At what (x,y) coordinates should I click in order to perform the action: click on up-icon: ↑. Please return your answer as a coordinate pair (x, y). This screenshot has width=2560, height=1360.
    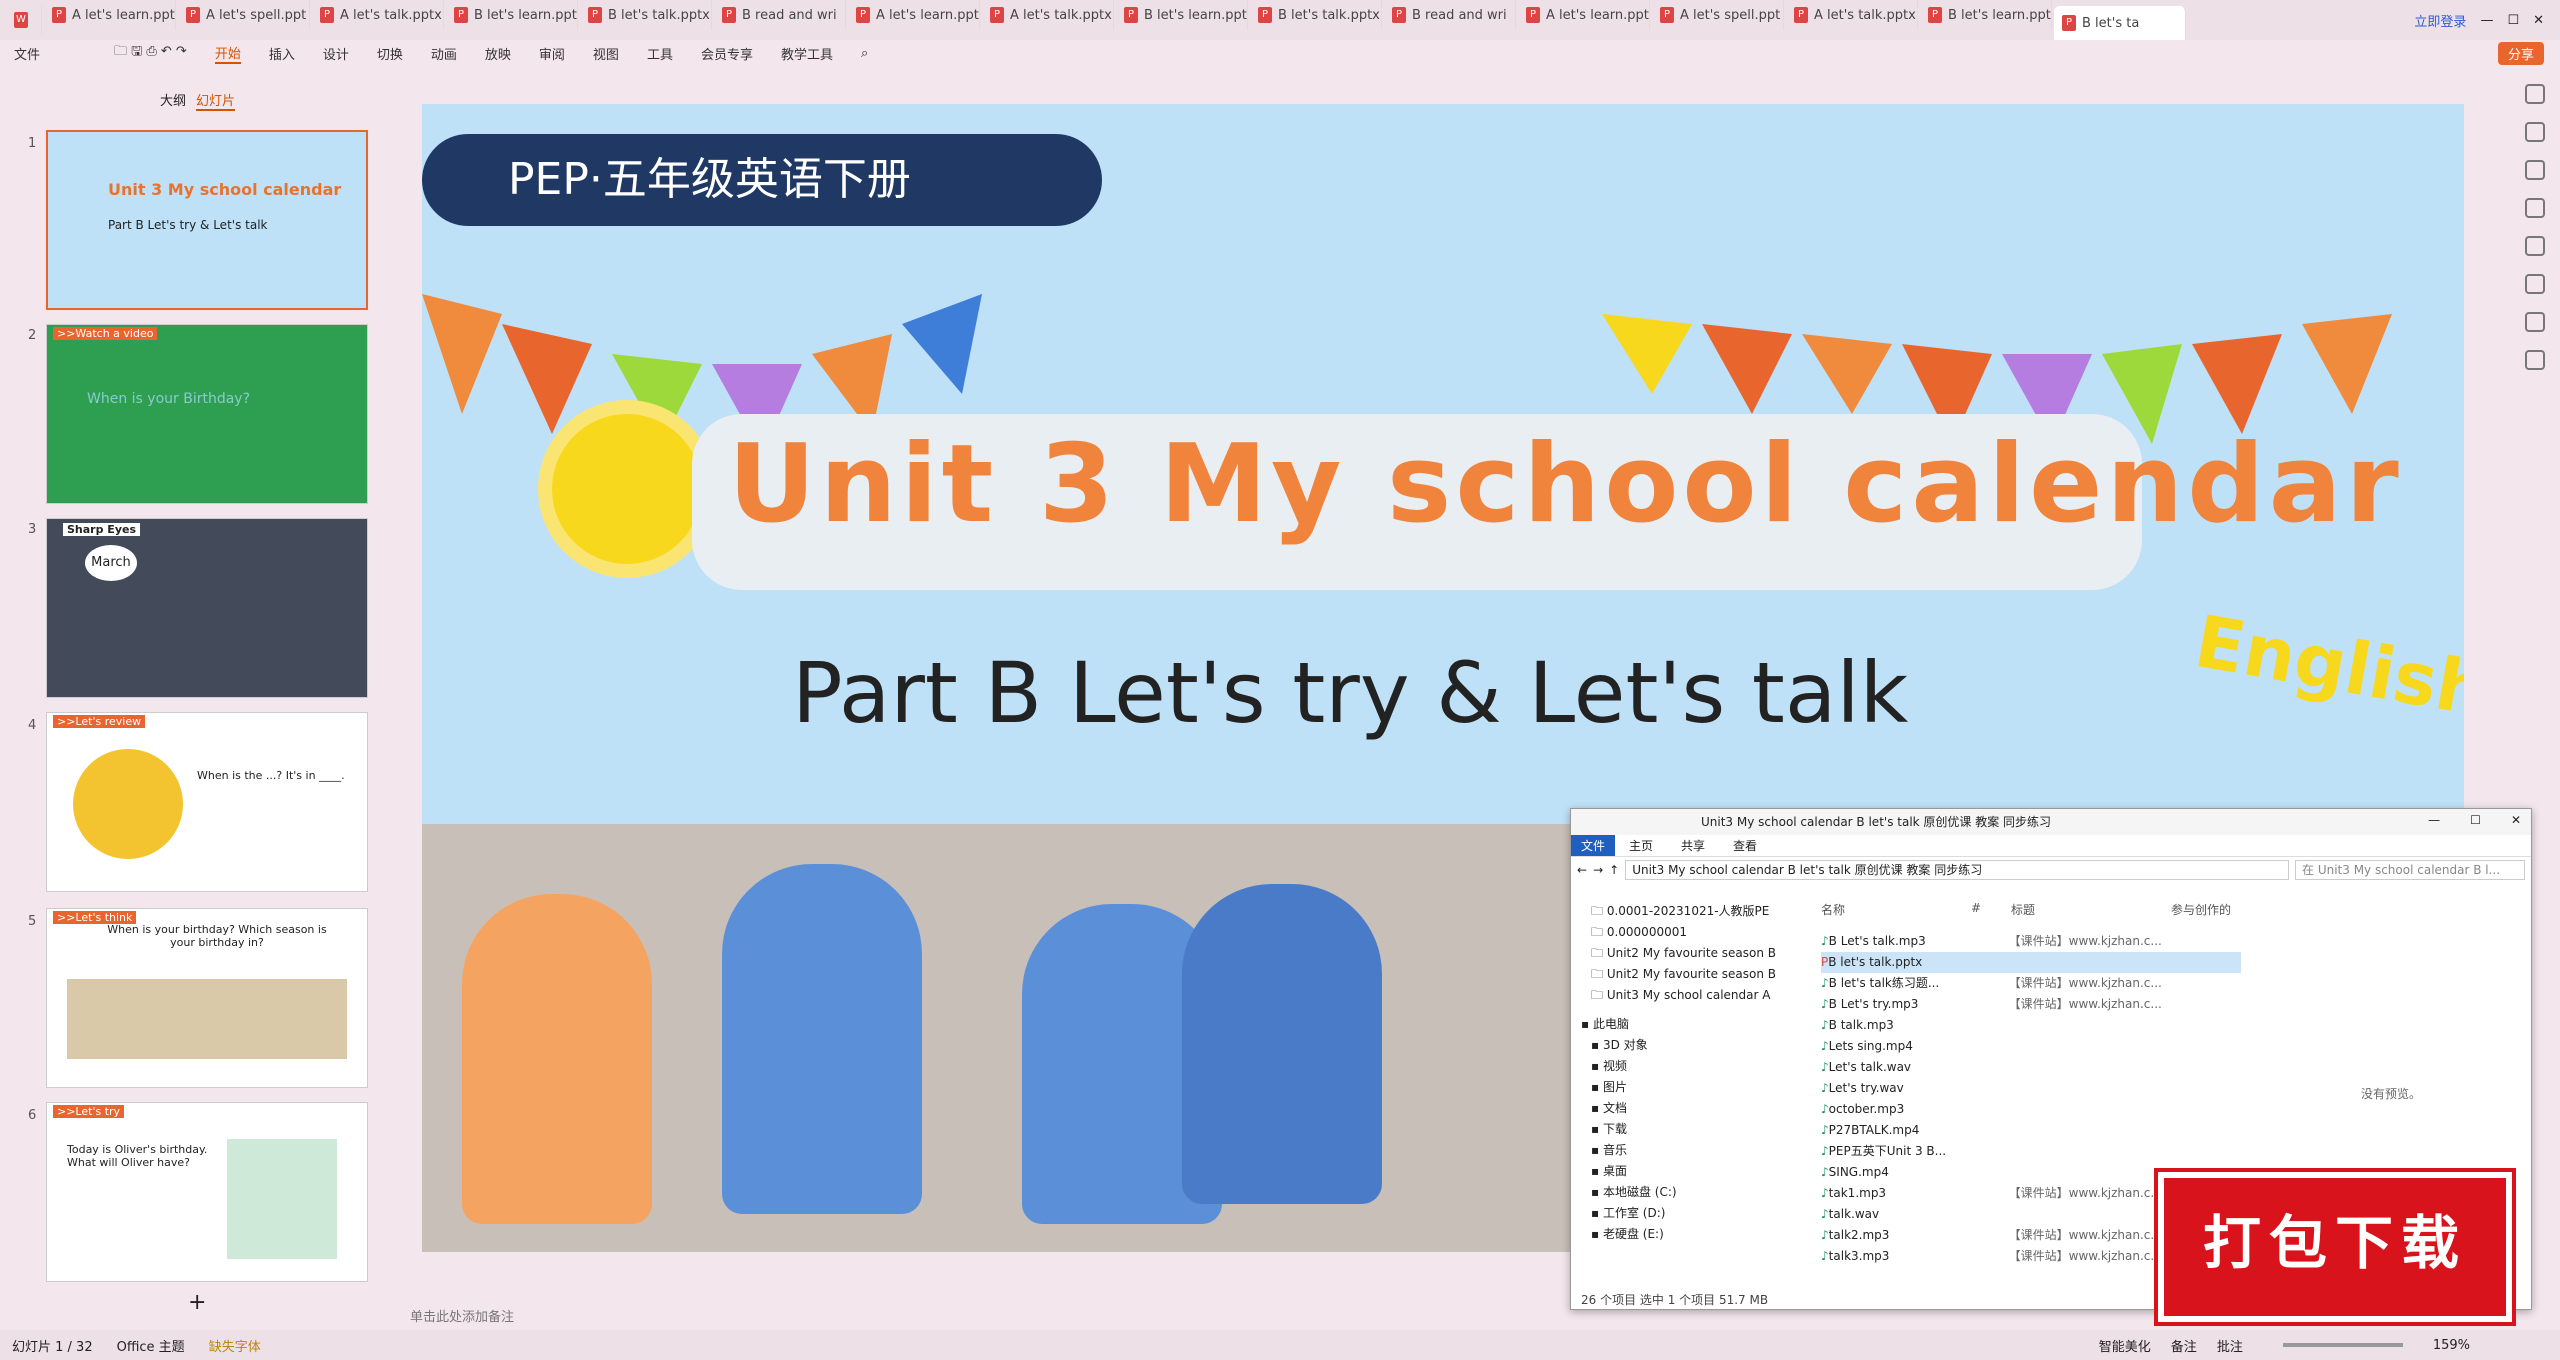
    Looking at the image, I should click on (1614, 870).